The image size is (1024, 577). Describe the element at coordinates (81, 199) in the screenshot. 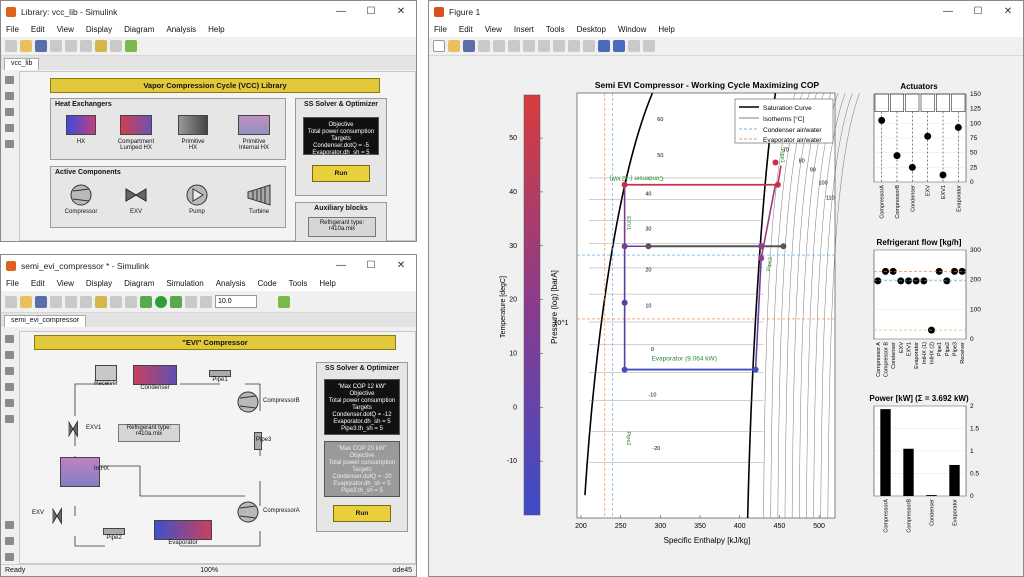

I see `compressor-block: Compressor` at that location.